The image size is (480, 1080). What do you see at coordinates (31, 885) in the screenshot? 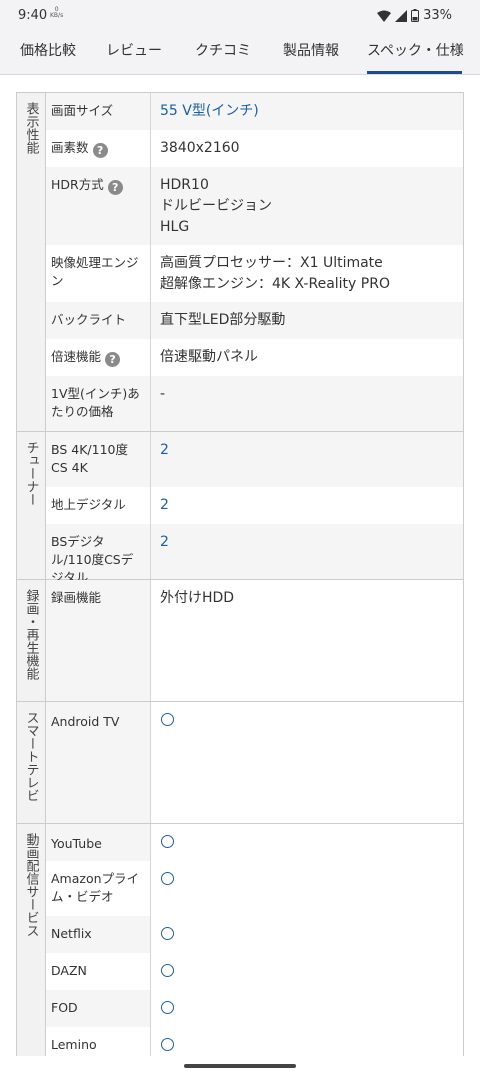
I see `group-label-streaming-text: 動画配信サービス` at bounding box center [31, 885].